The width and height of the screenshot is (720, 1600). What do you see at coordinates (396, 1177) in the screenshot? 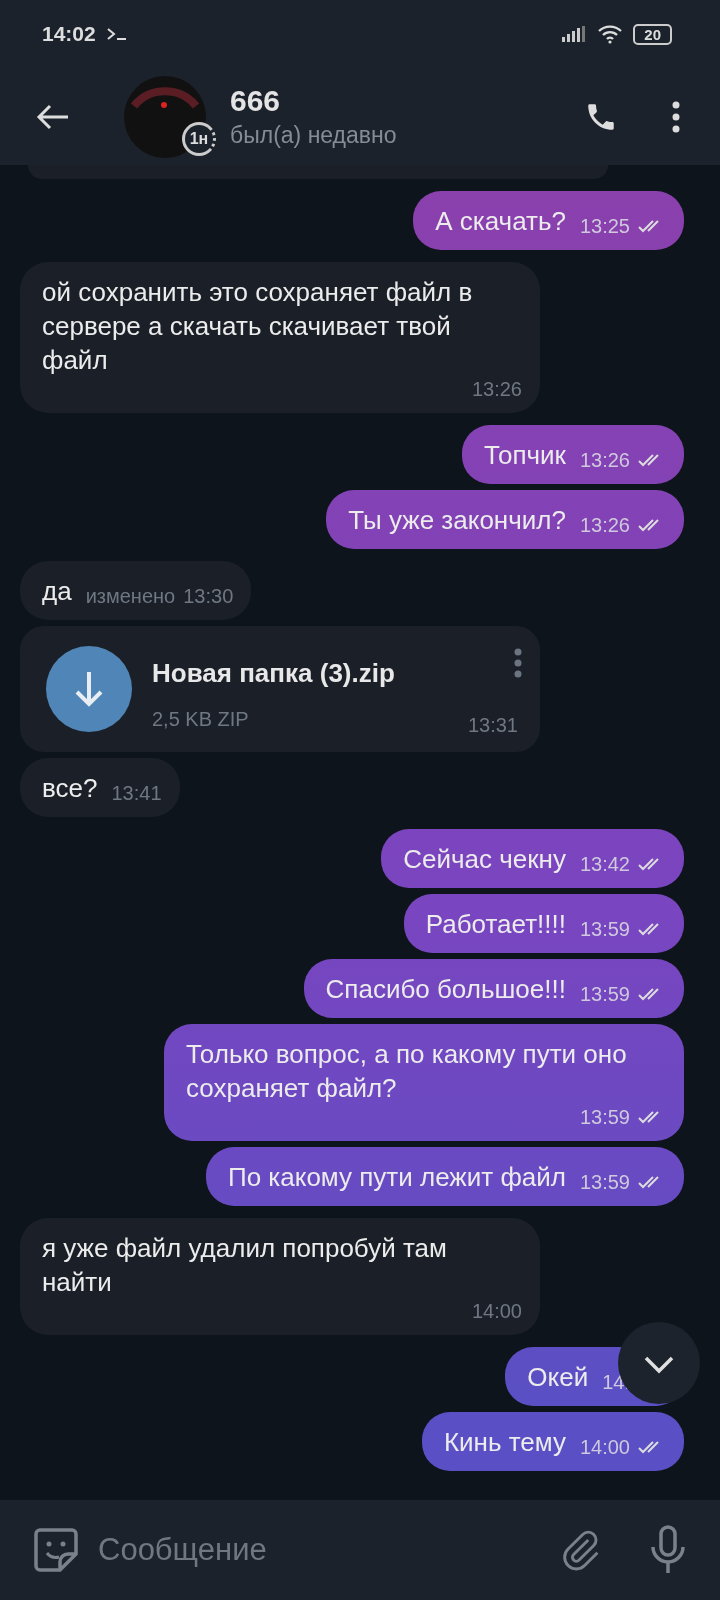
I see `message-text: По какому пути лежит файл` at bounding box center [396, 1177].